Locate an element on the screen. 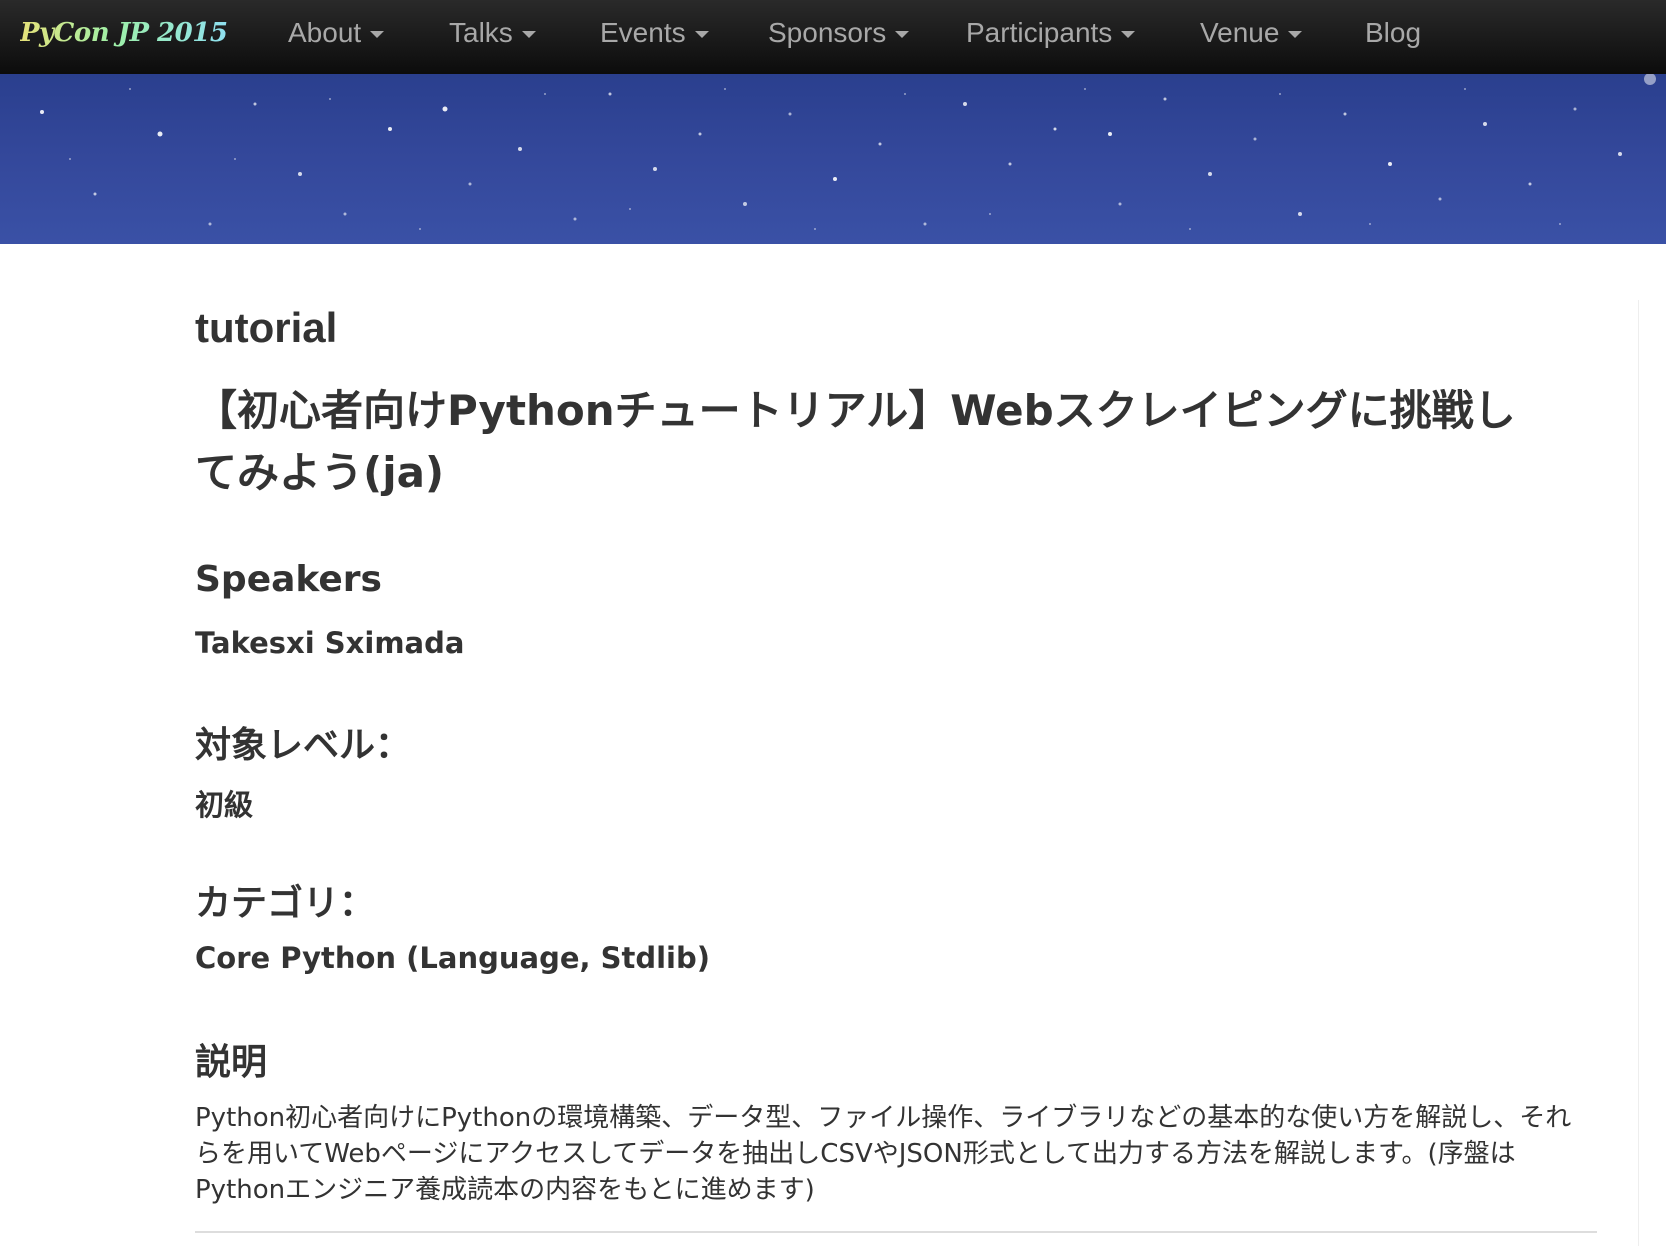 The height and width of the screenshot is (1246, 1666). nav-sponsors: Sponsors is located at coordinates (839, 33).